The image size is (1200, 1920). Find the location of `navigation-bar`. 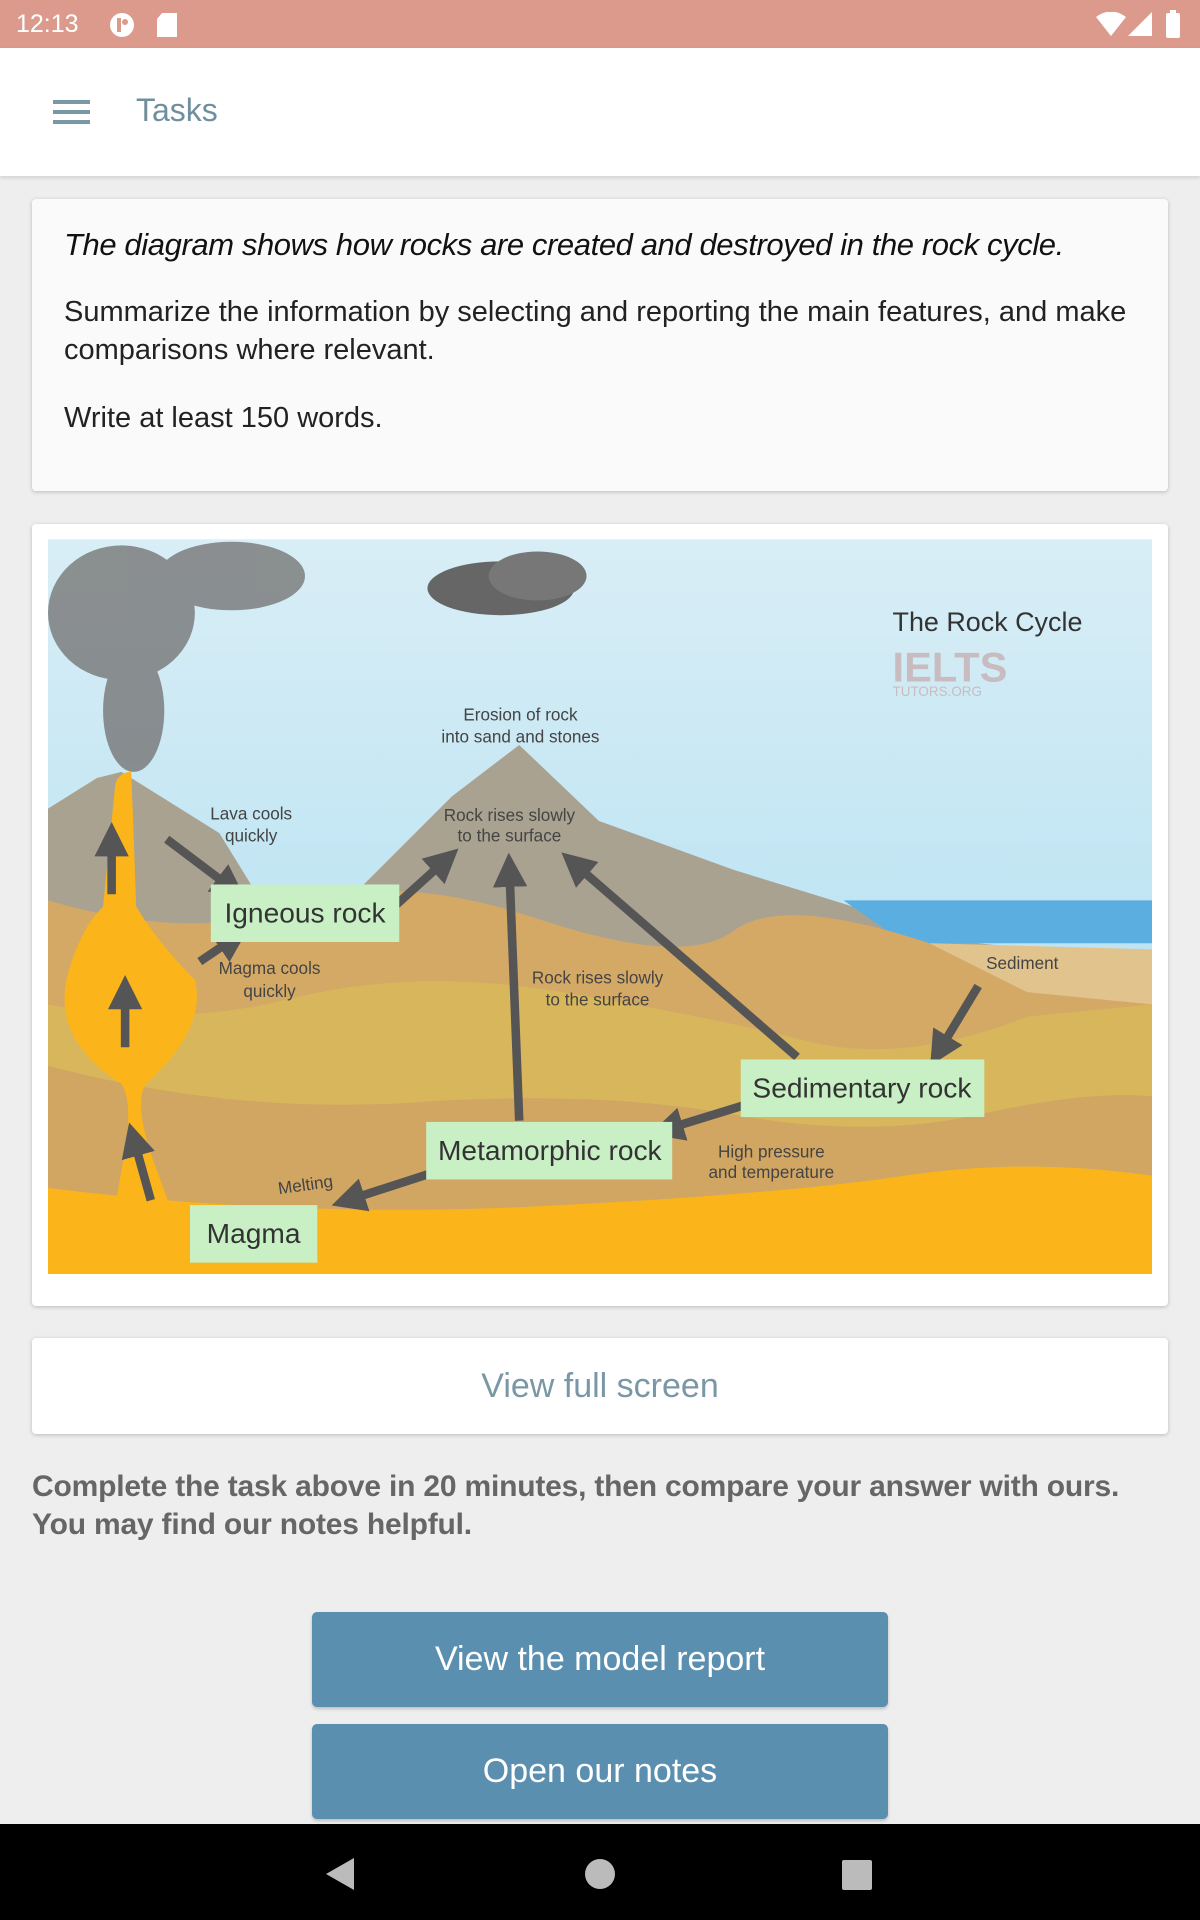

navigation-bar is located at coordinates (600, 1872).